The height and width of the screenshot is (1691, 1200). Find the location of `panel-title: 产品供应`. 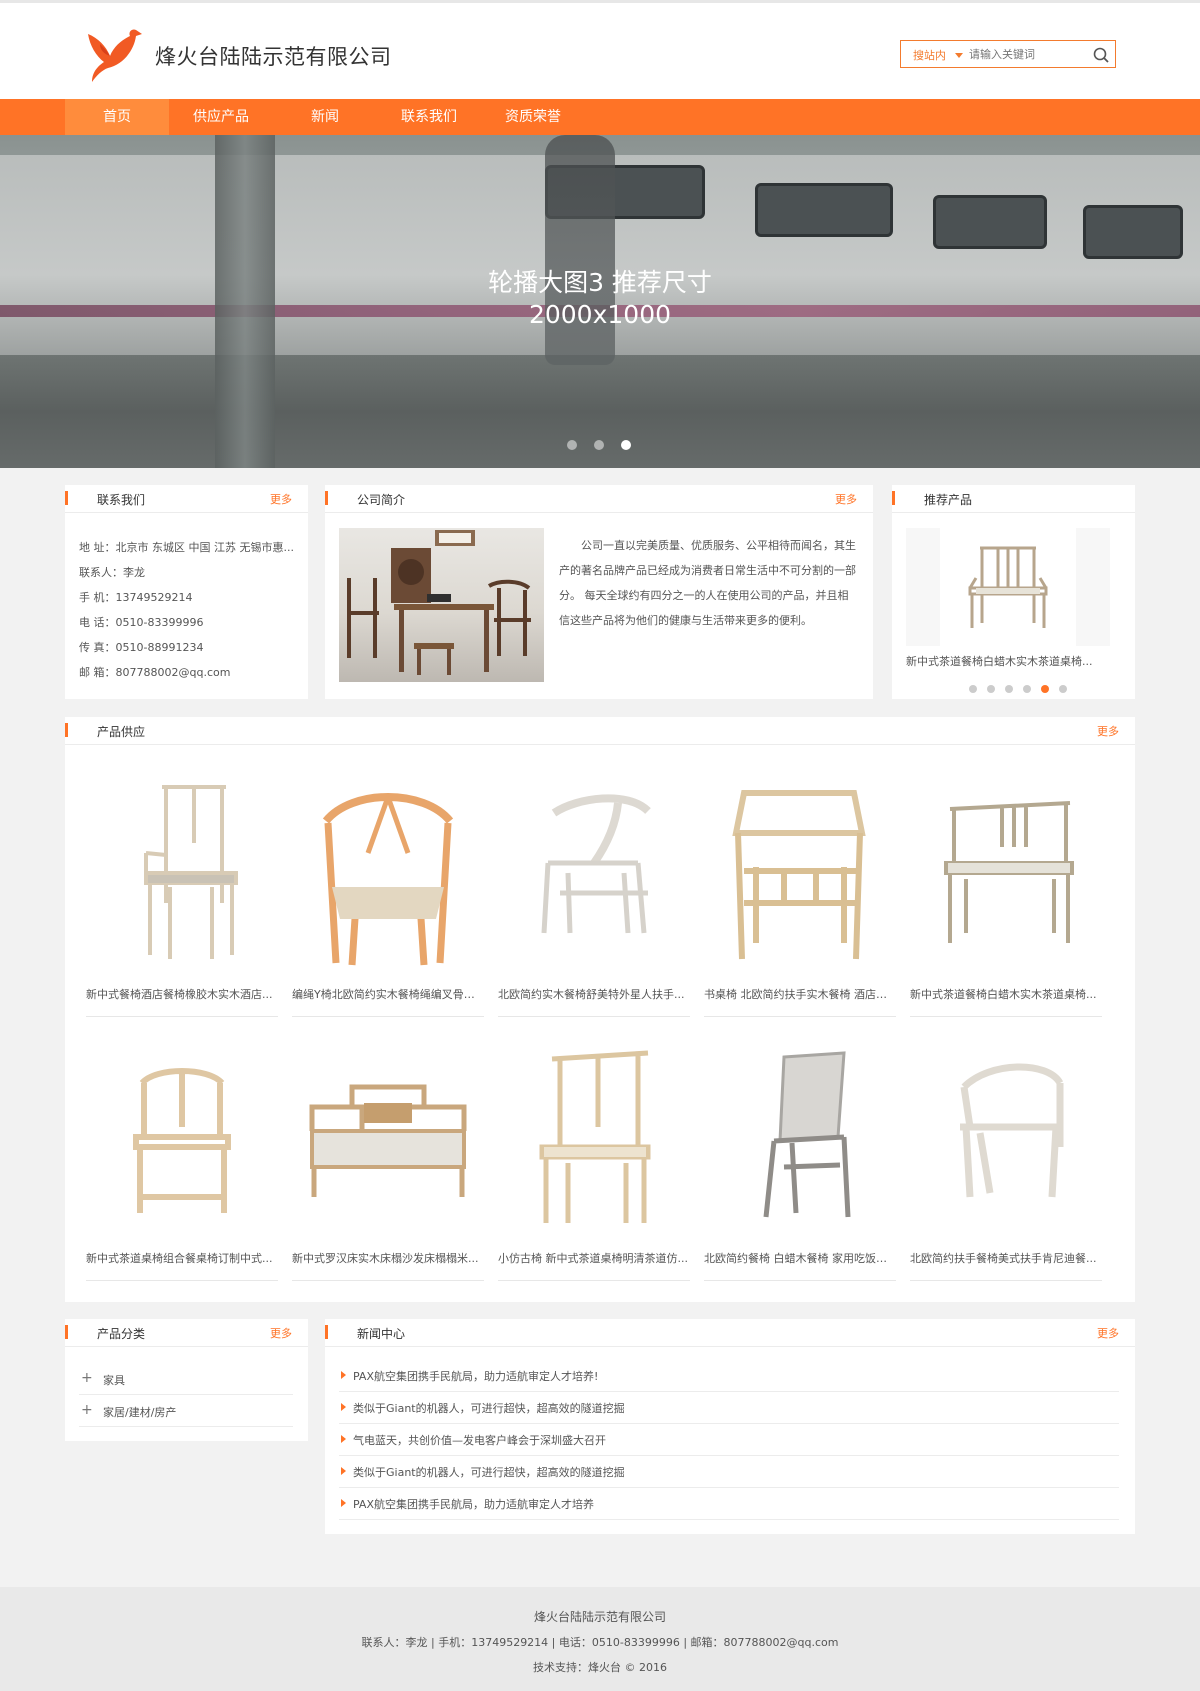

panel-title: 产品供应 is located at coordinates (121, 732).